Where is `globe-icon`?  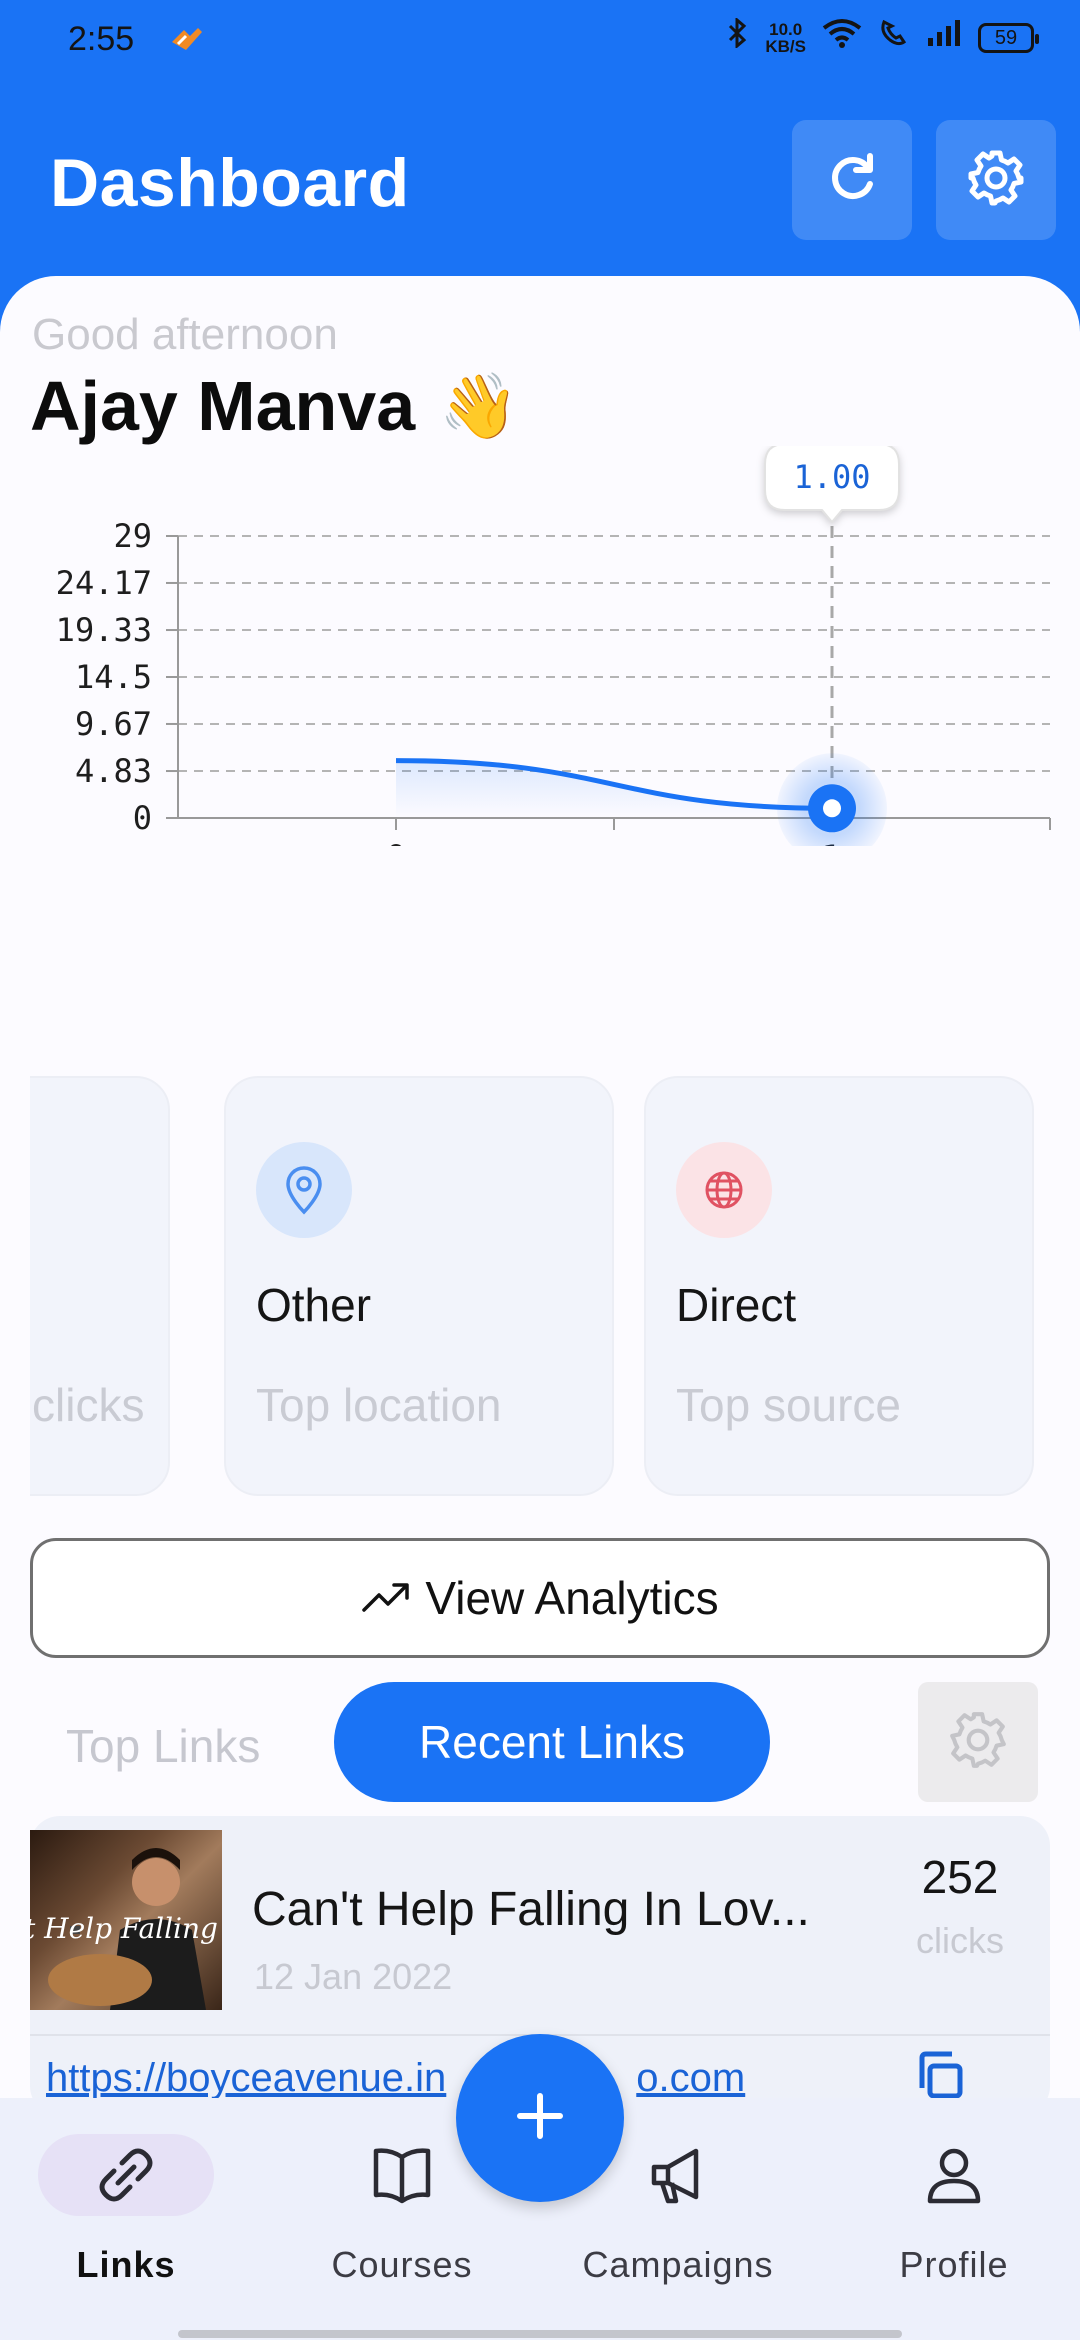 globe-icon is located at coordinates (724, 1190).